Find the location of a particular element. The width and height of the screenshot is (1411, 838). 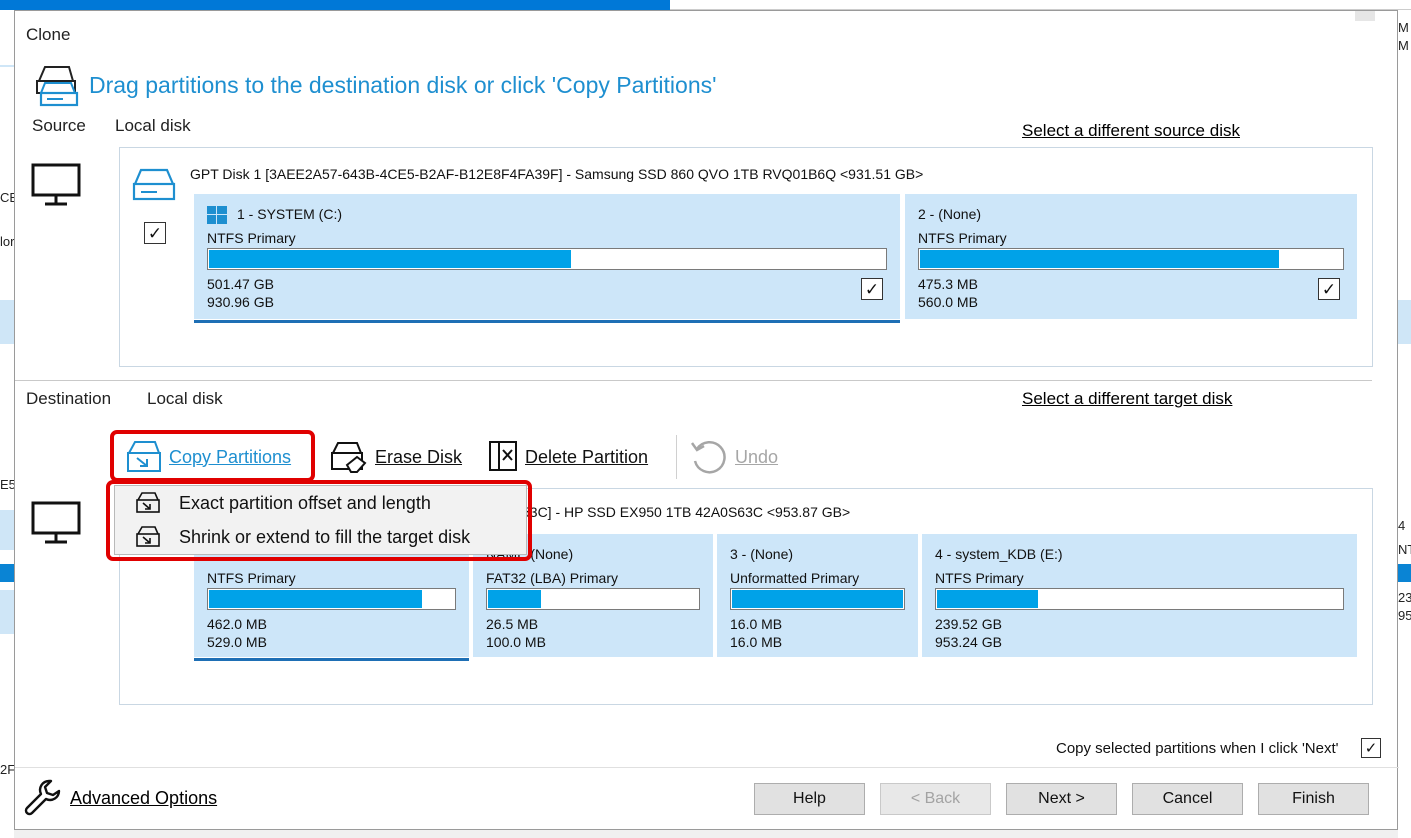

source-monitor-icon is located at coordinates (56, 184).